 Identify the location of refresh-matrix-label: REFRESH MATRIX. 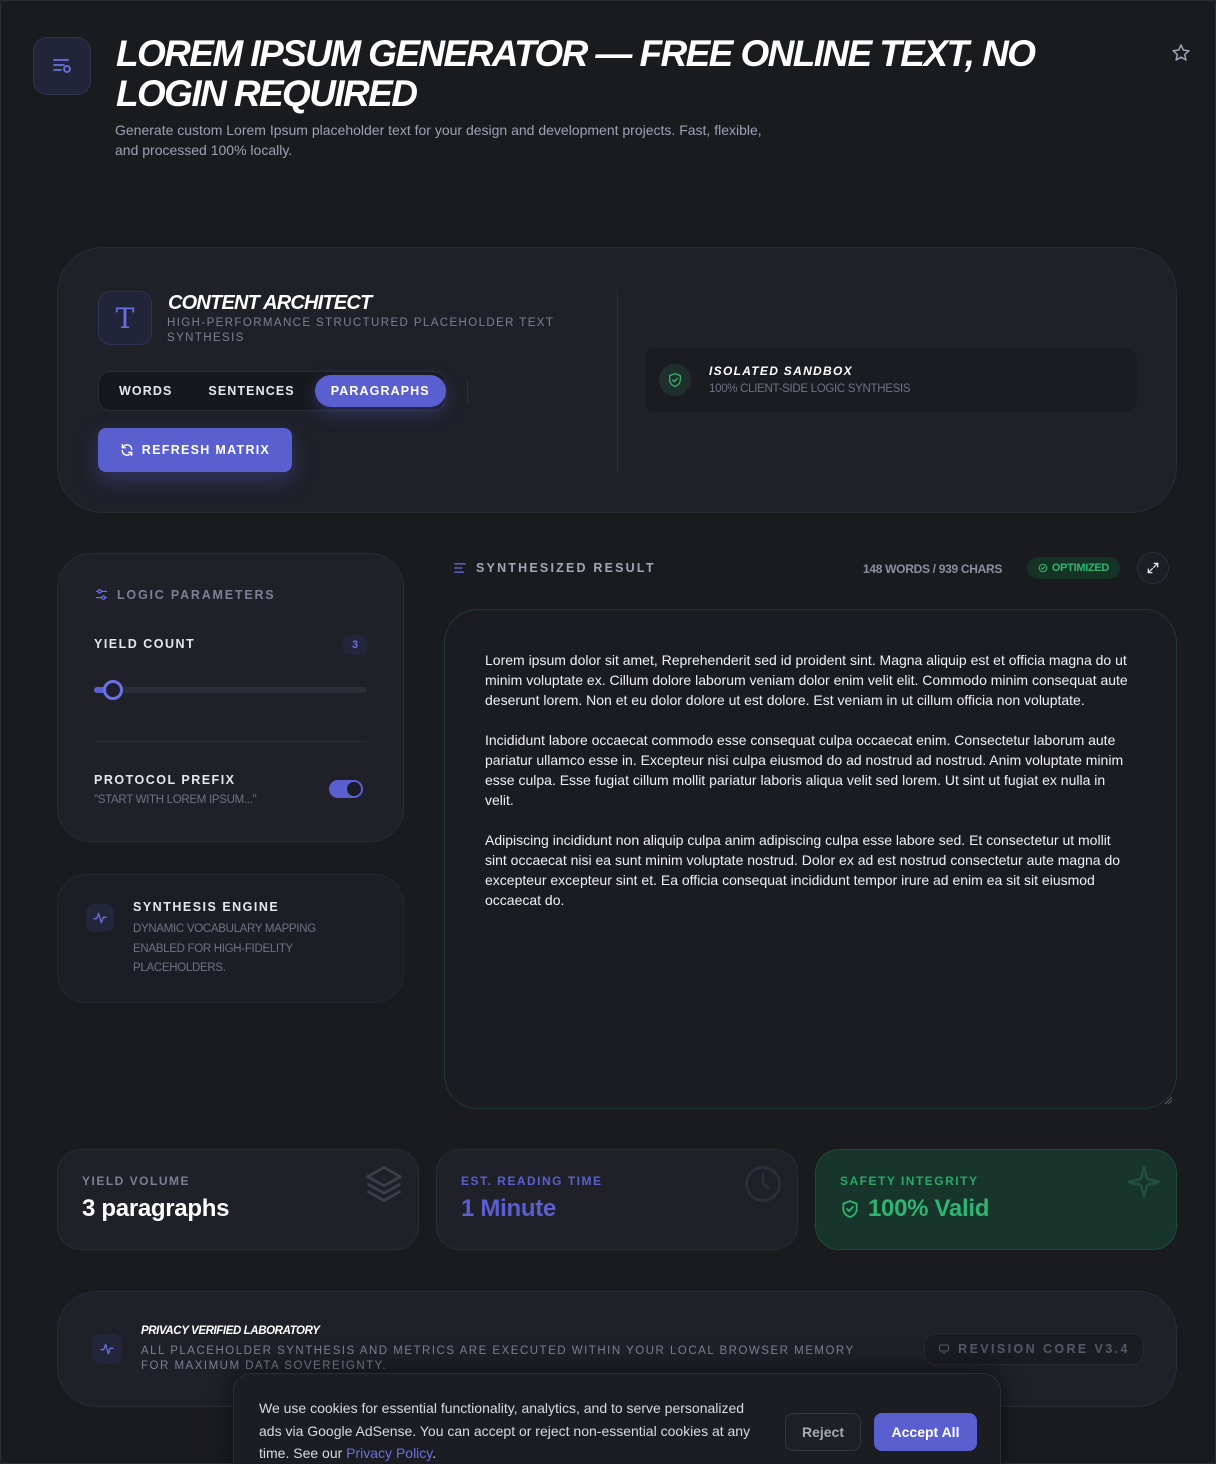
(206, 450).